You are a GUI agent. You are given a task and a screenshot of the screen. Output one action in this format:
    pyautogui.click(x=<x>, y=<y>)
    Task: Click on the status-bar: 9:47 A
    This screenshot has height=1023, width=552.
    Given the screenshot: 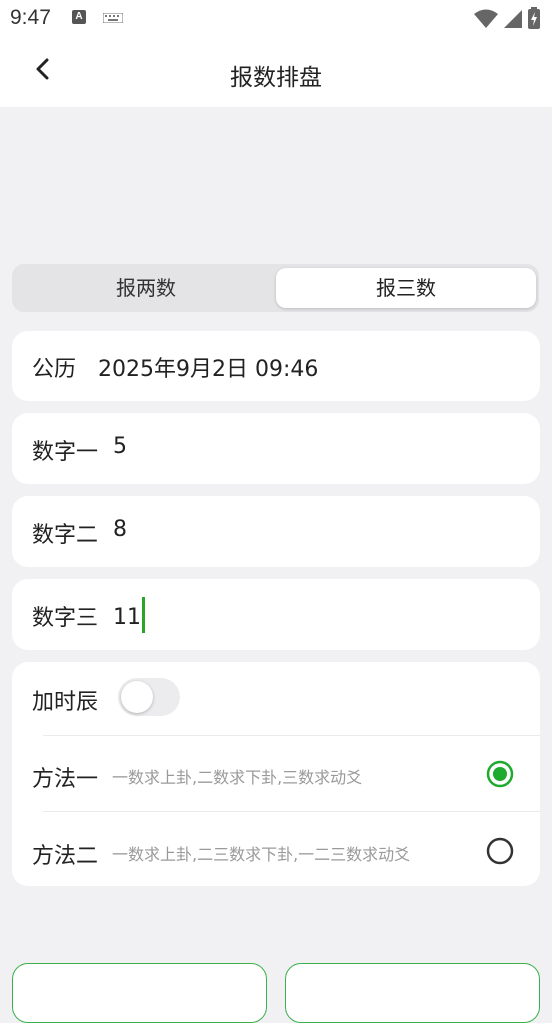 What is the action you would take?
    pyautogui.click(x=276, y=19)
    